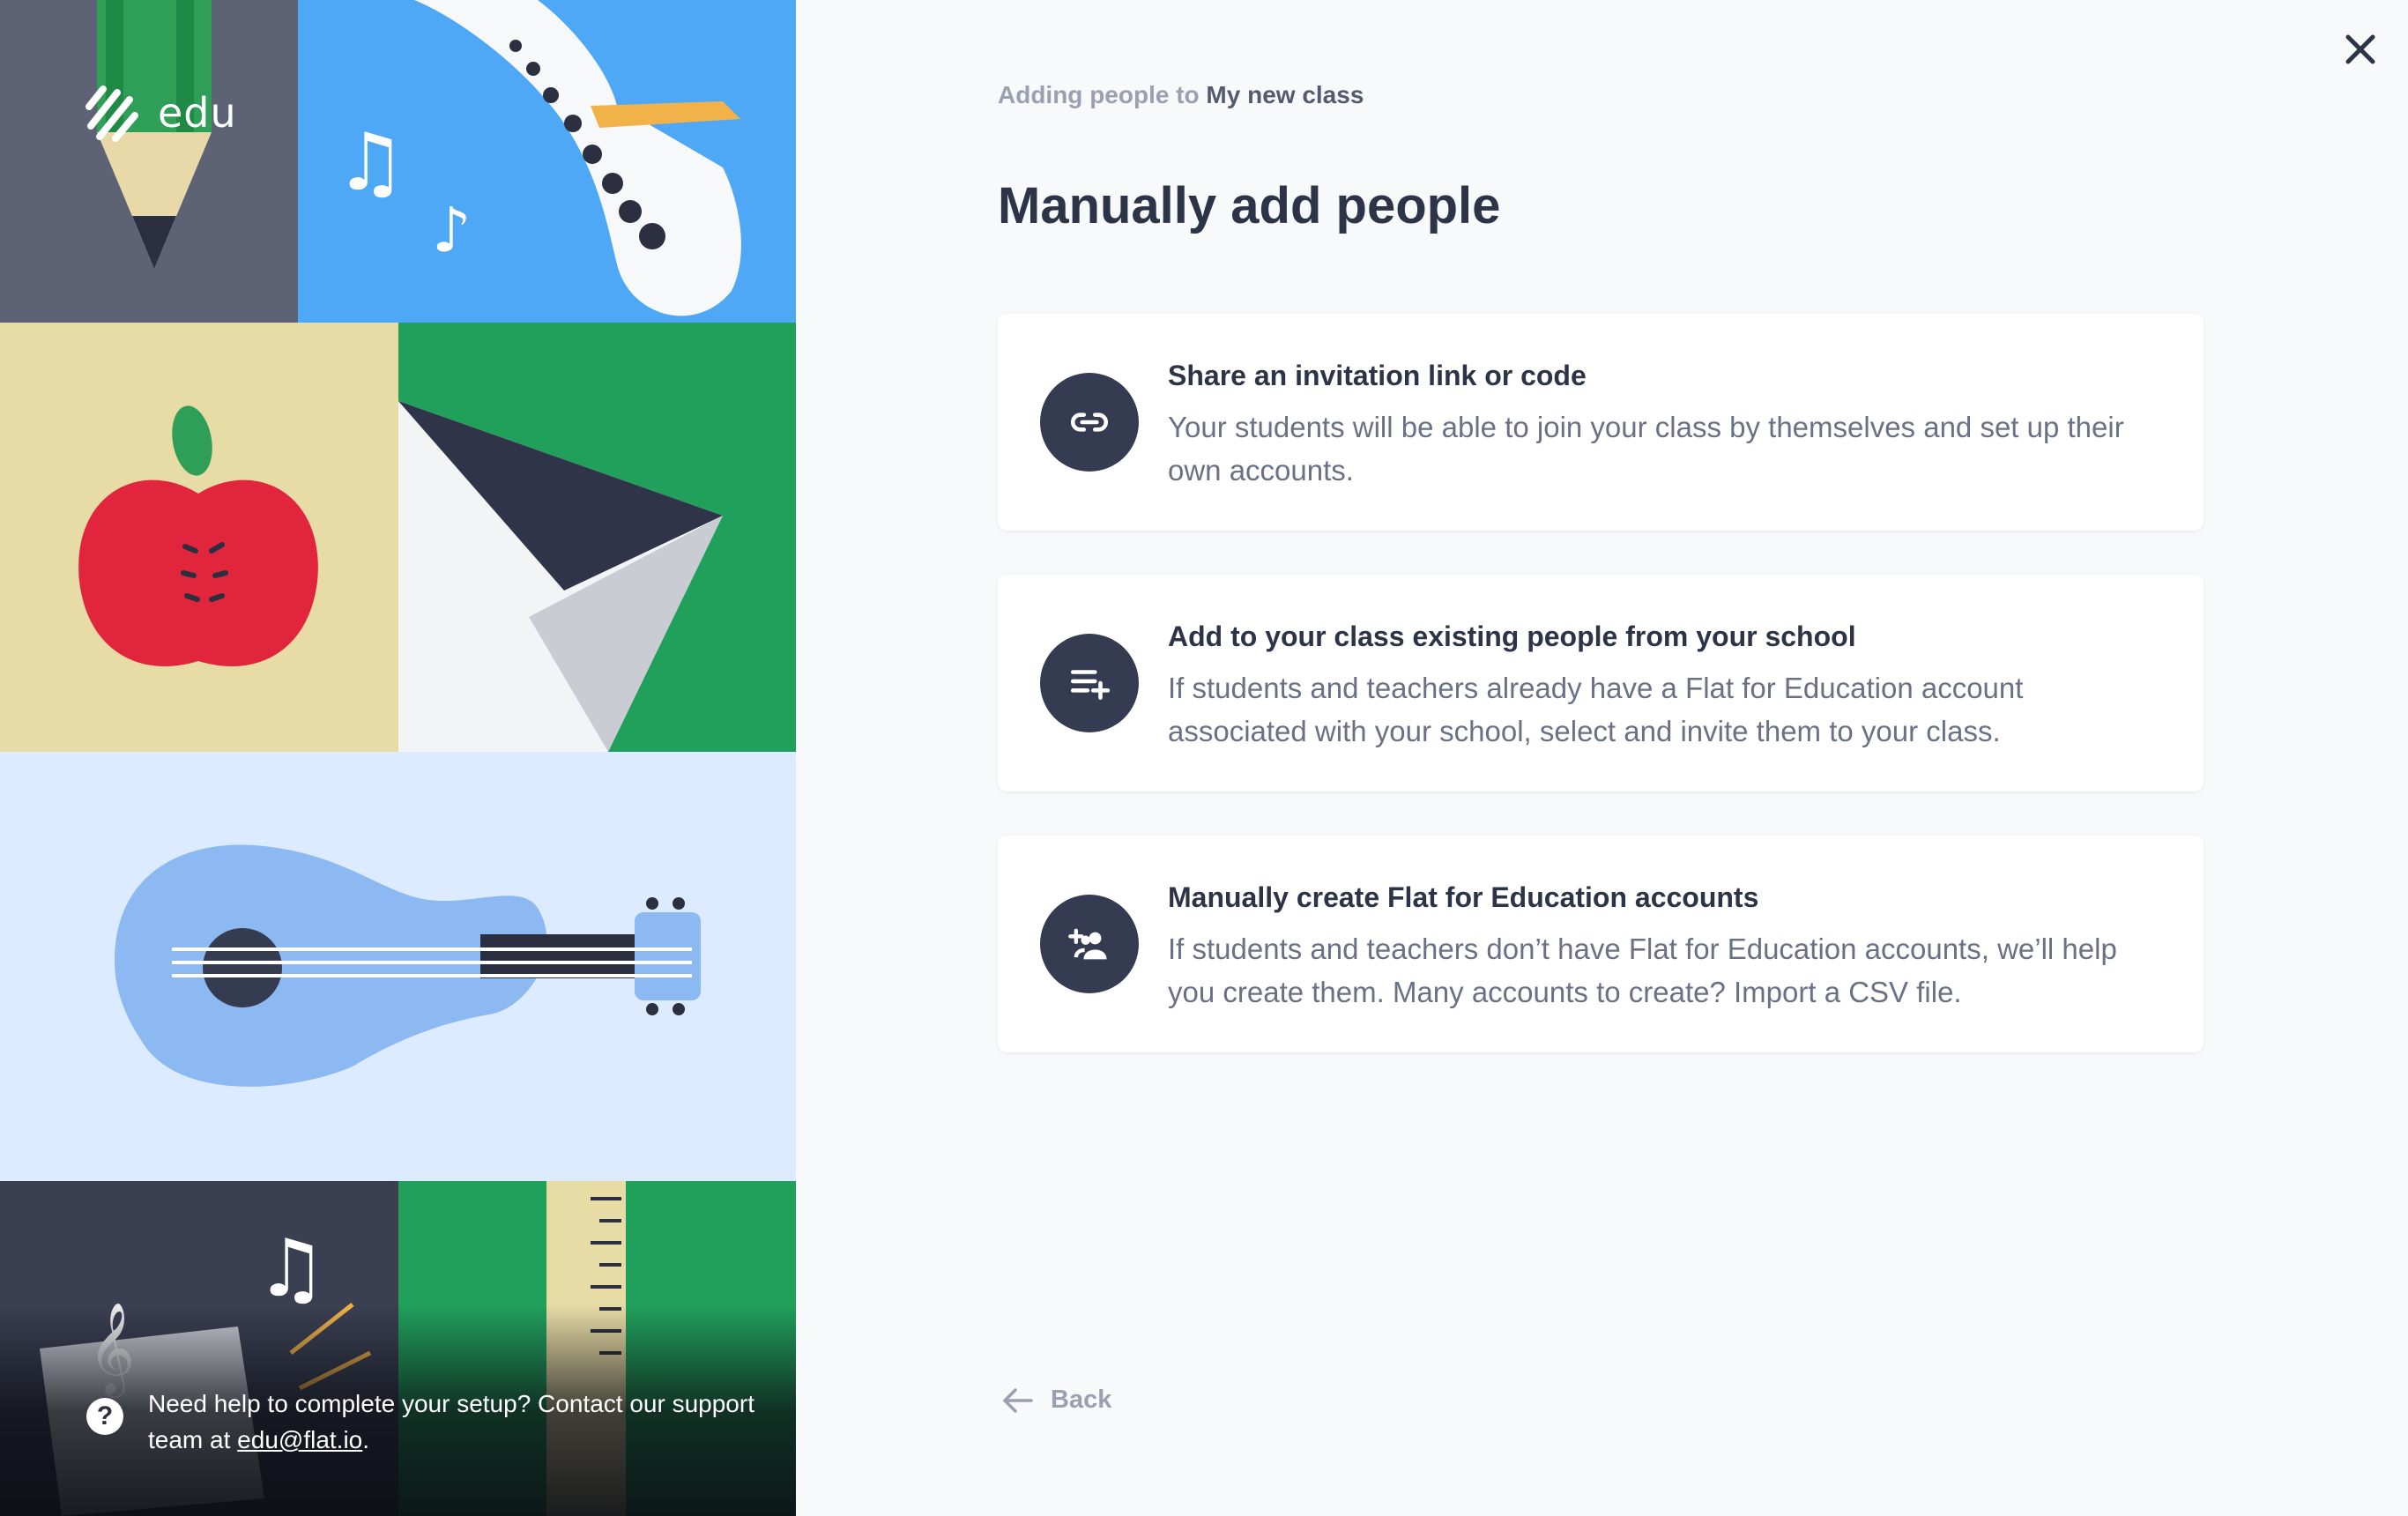  Describe the element at coordinates (111, 113) in the screenshot. I see `flat-logo-icon` at that location.